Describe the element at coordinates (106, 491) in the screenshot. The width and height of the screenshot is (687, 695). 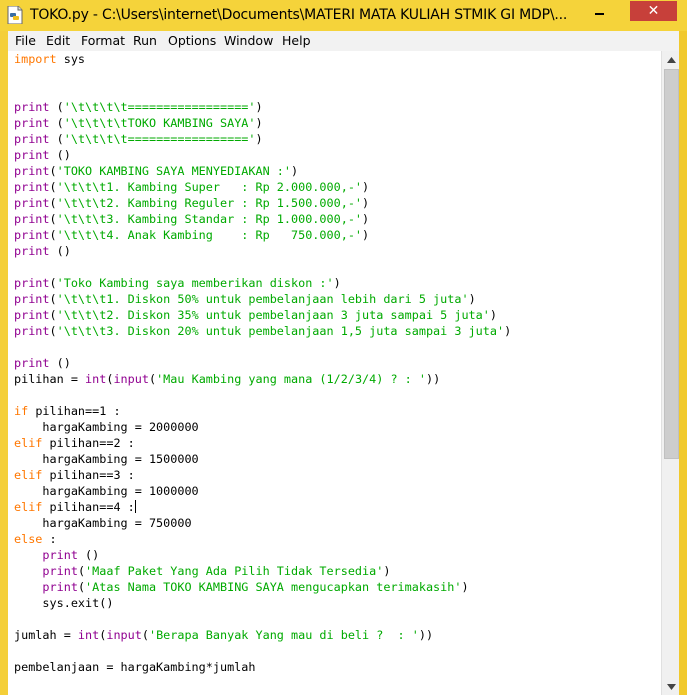
I see `code-token: hargaKambing = 1000000` at that location.